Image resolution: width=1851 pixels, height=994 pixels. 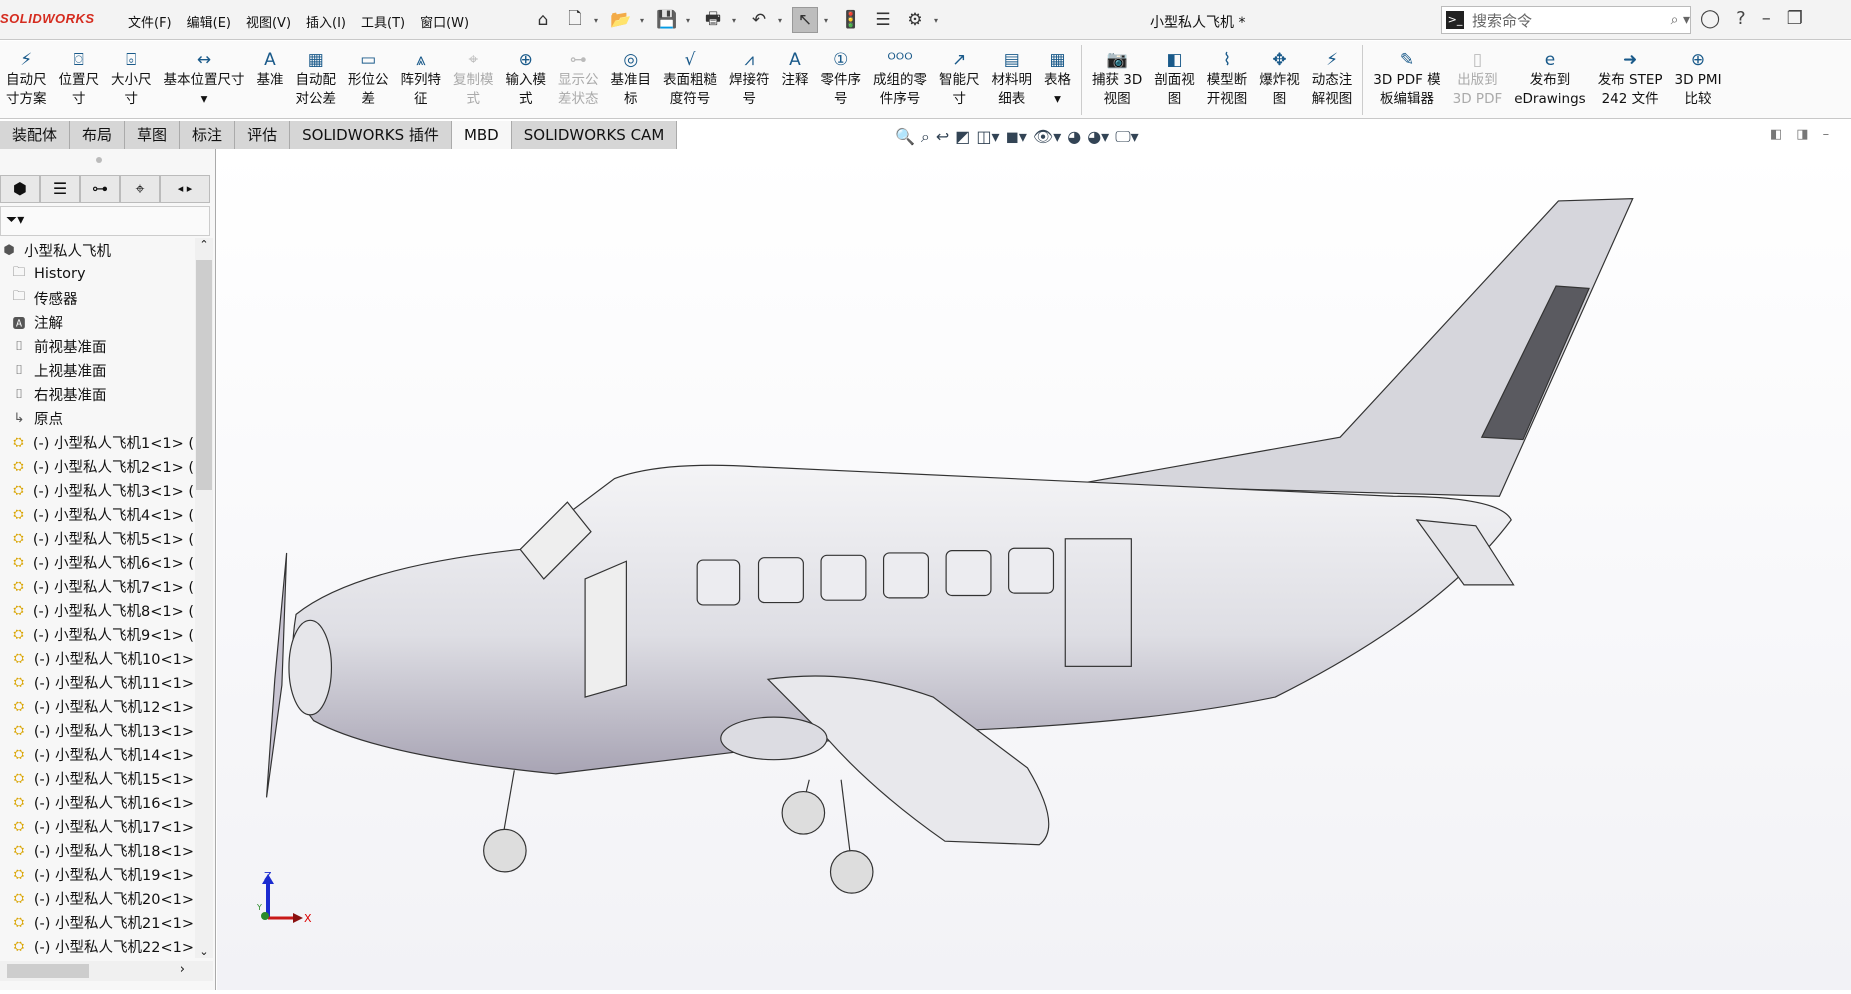 What do you see at coordinates (97, 274) in the screenshot?
I see `tree-item: 🗀 History` at bounding box center [97, 274].